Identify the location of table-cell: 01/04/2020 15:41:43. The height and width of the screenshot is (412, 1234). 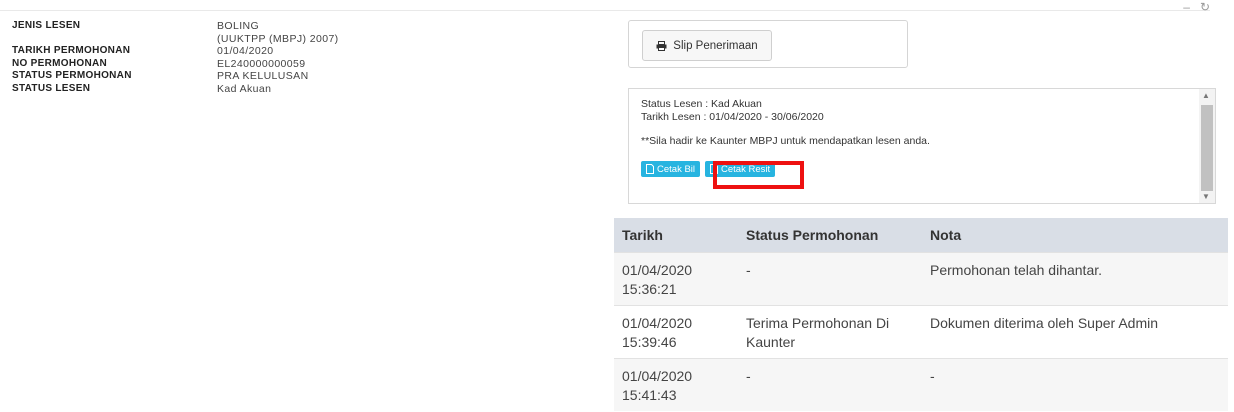
(676, 384).